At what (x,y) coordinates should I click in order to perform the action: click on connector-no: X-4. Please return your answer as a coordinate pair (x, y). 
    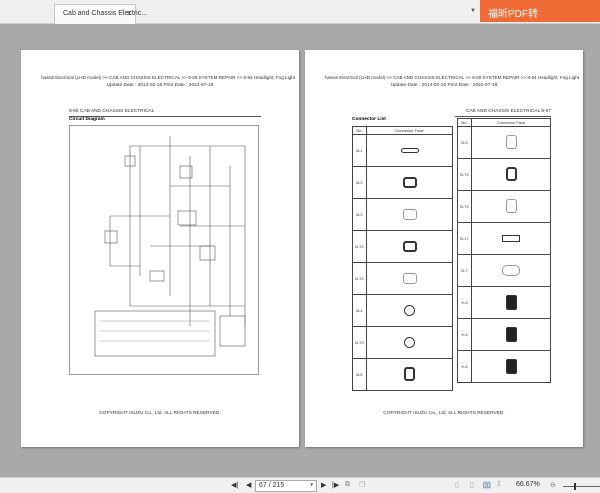
    Looking at the image, I should click on (464, 334).